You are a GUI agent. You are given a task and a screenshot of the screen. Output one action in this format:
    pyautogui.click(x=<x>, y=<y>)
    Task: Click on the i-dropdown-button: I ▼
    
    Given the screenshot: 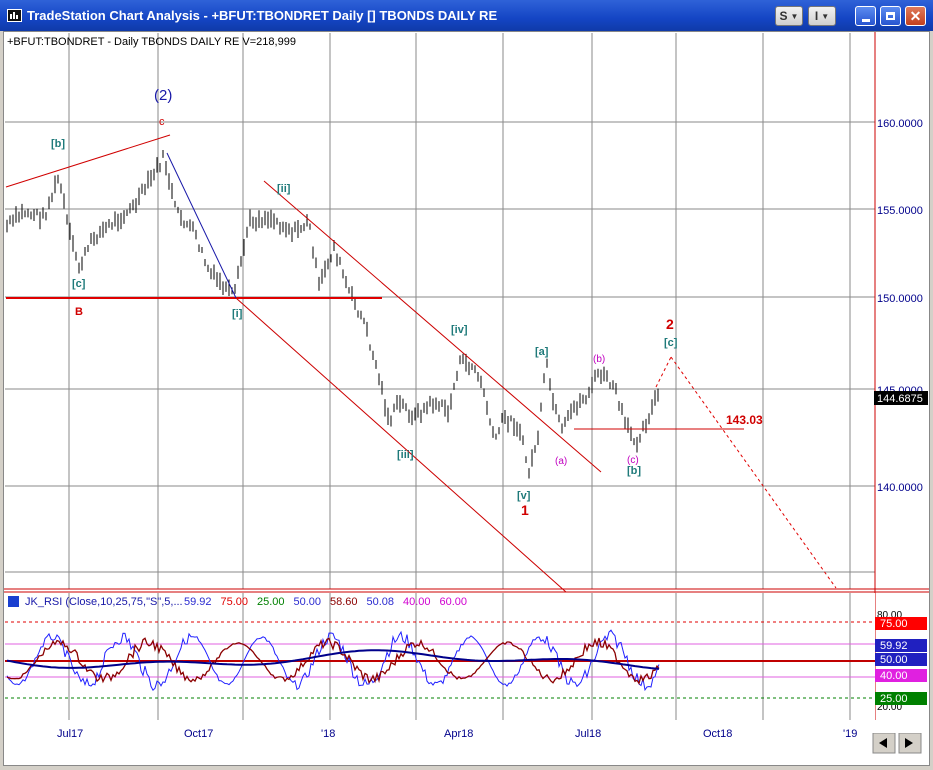 What is the action you would take?
    pyautogui.click(x=822, y=16)
    